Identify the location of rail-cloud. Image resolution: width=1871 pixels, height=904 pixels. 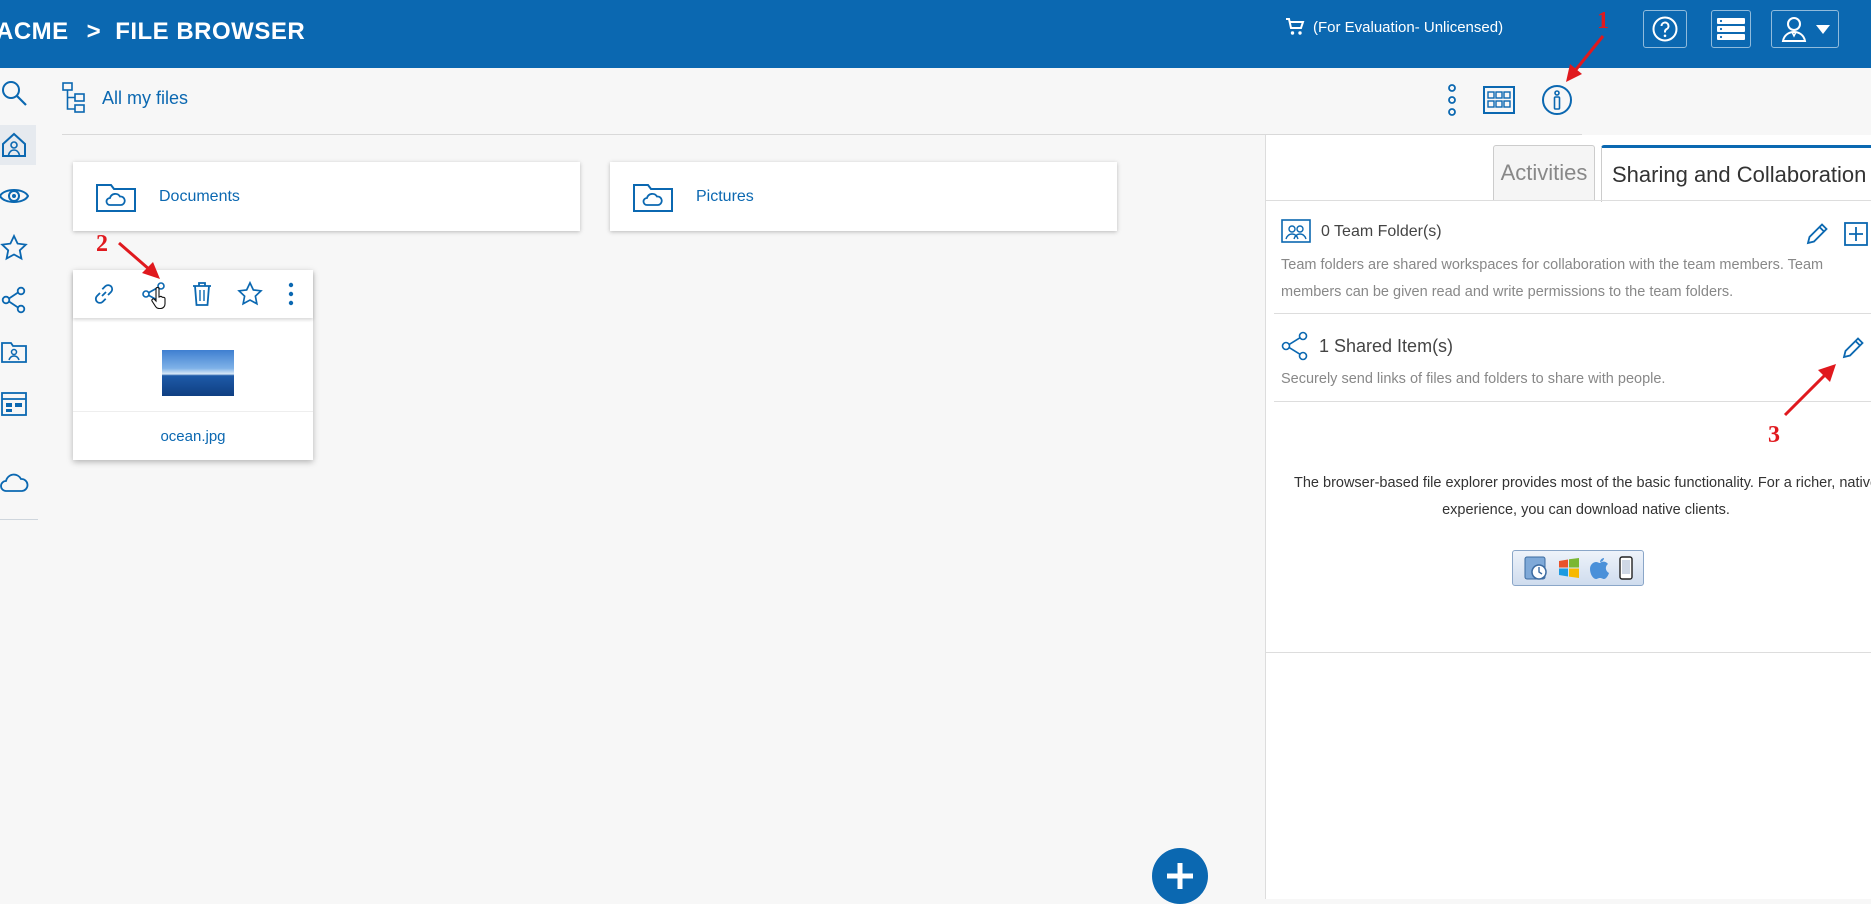
(18, 482).